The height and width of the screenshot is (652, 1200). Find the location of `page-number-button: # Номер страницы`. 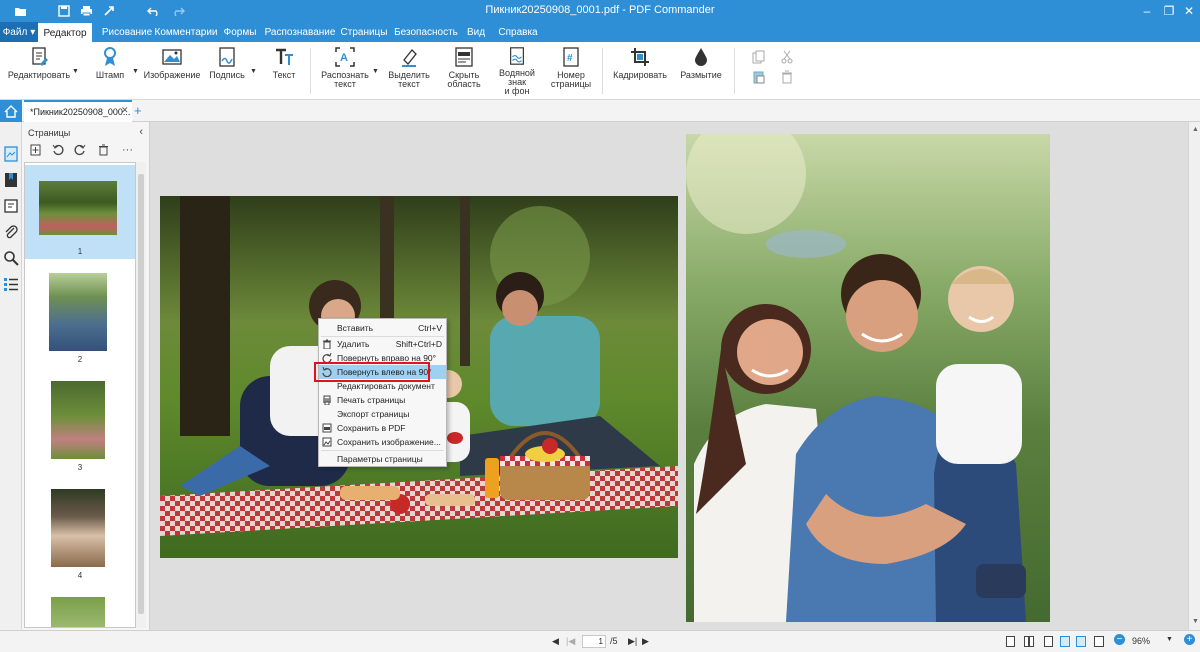

page-number-button: # Номер страницы is located at coordinates (571, 71).